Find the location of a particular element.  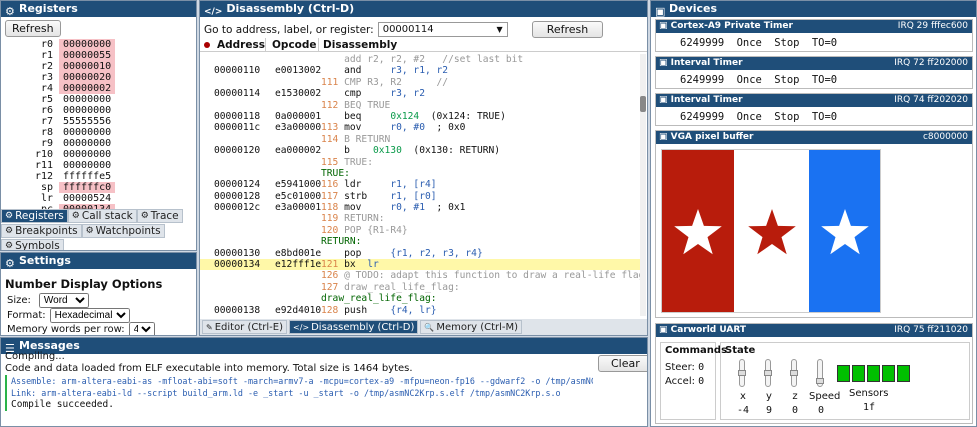

register-name: r10 is located at coordinates (43, 154).